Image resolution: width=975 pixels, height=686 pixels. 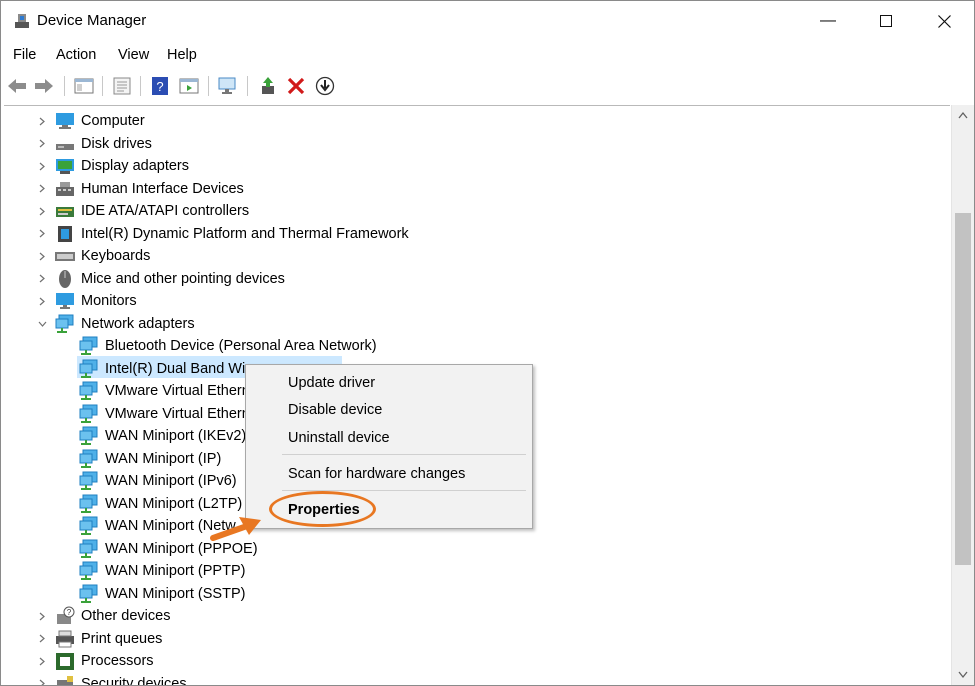 What do you see at coordinates (171, 481) in the screenshot?
I see `tree-item-label: WAN Miniport (IPv6)` at bounding box center [171, 481].